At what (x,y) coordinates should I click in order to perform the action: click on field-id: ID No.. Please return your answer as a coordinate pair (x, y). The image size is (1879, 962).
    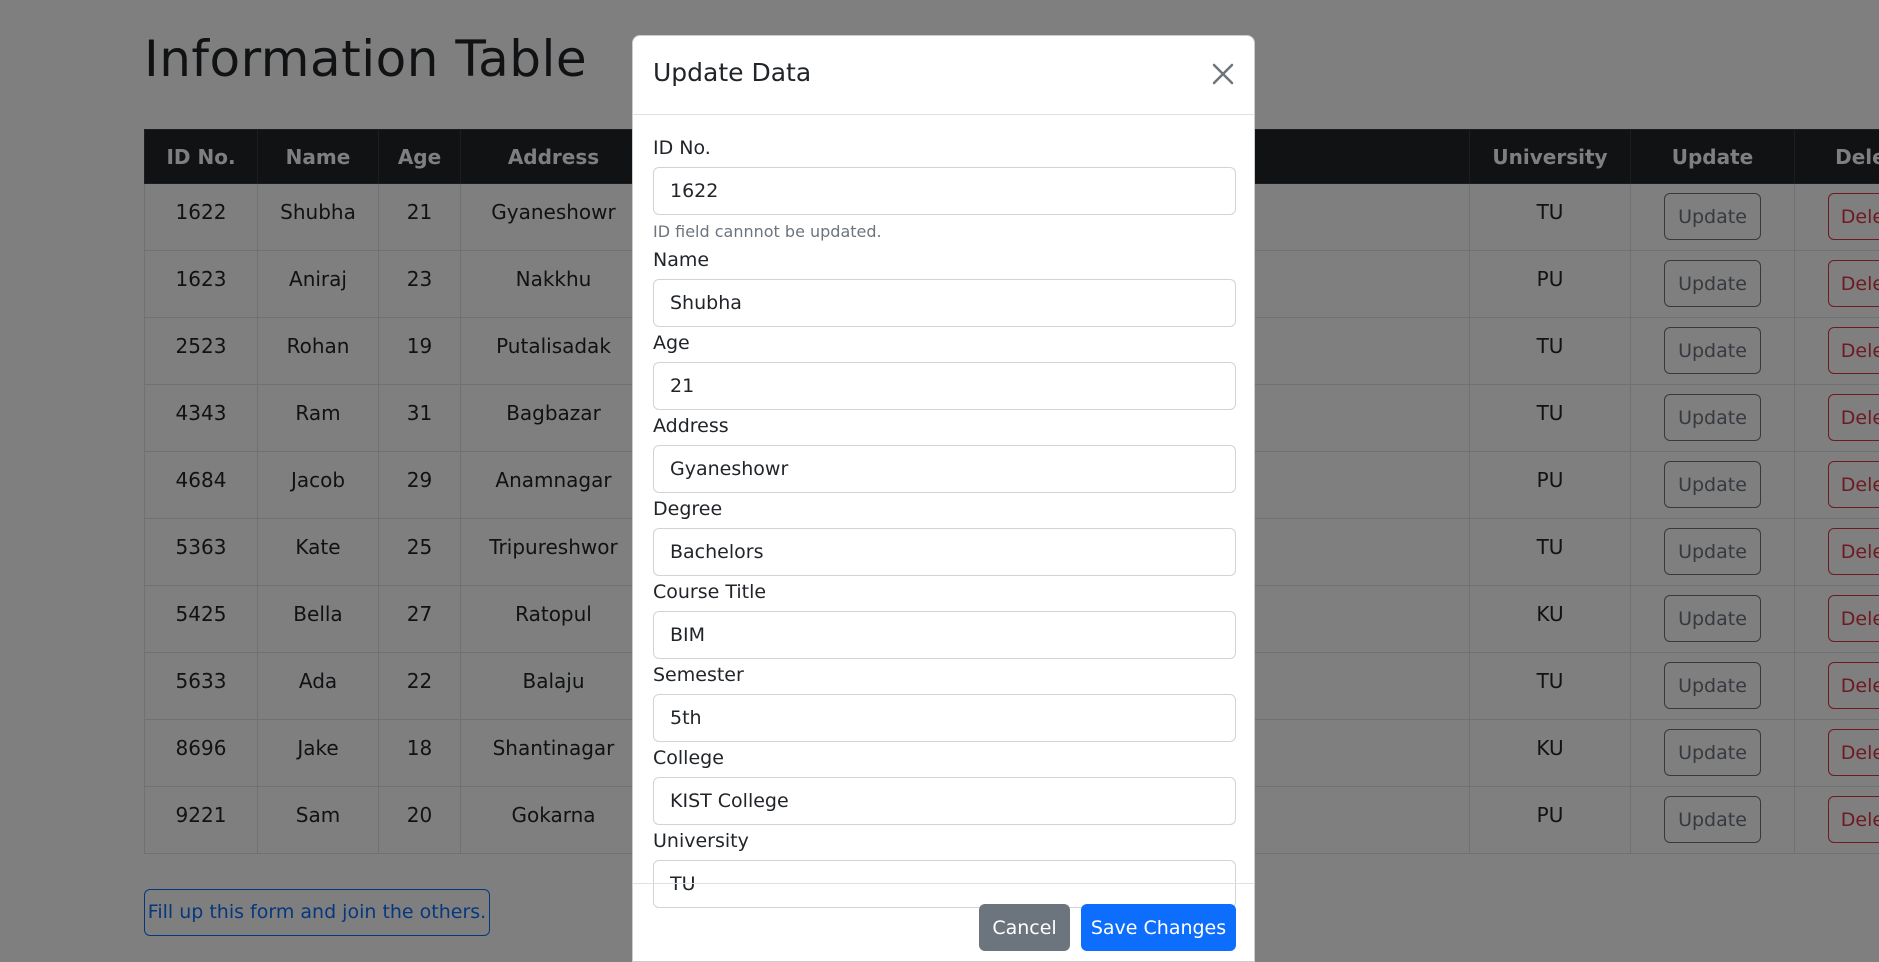
    Looking at the image, I should click on (944, 176).